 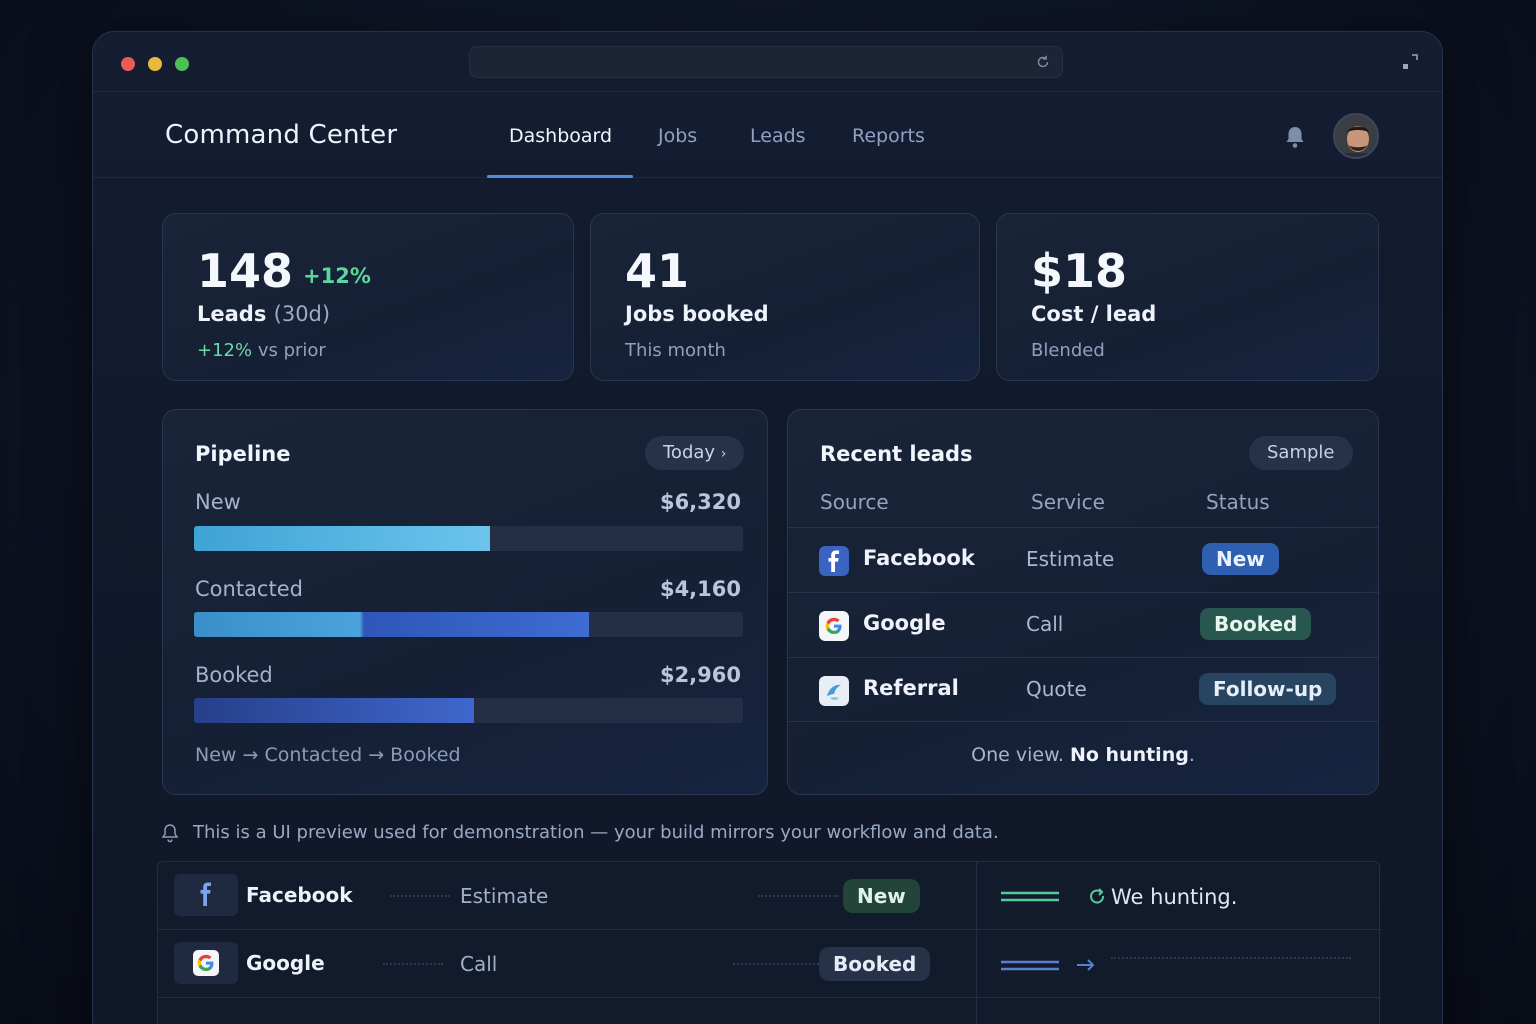 I want to click on sample-badge: Sample, so click(x=1301, y=453).